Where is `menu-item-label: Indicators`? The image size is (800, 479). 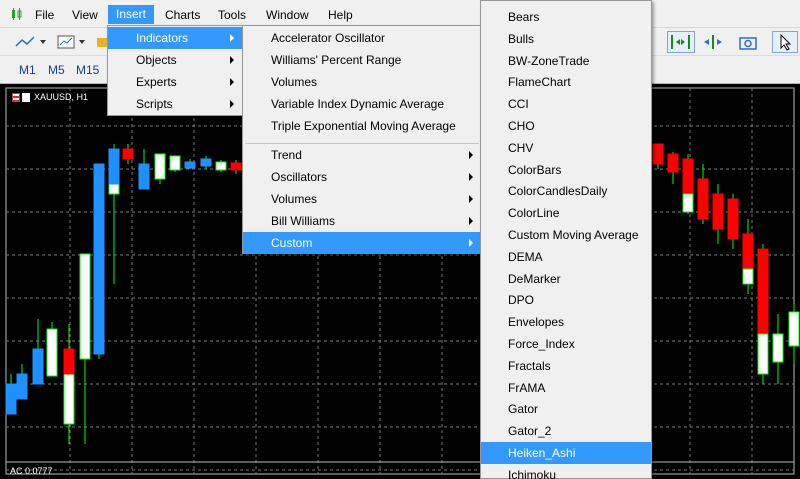 menu-item-label: Indicators is located at coordinates (162, 38).